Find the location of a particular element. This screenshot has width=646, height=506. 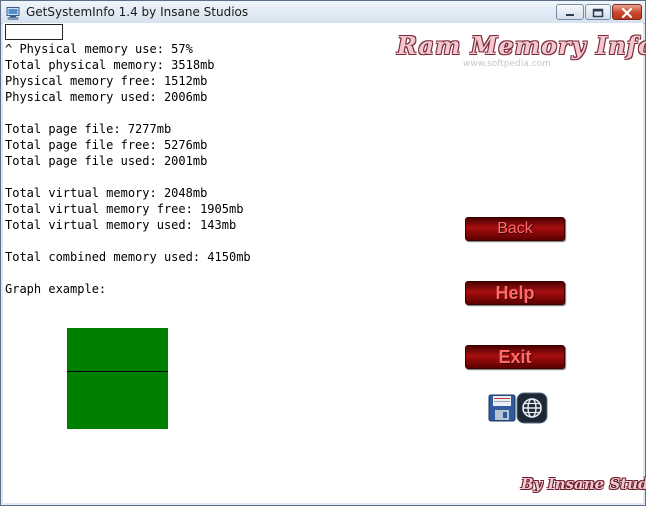

footer-brand: By Insane Studios is located at coordinates (583, 484).